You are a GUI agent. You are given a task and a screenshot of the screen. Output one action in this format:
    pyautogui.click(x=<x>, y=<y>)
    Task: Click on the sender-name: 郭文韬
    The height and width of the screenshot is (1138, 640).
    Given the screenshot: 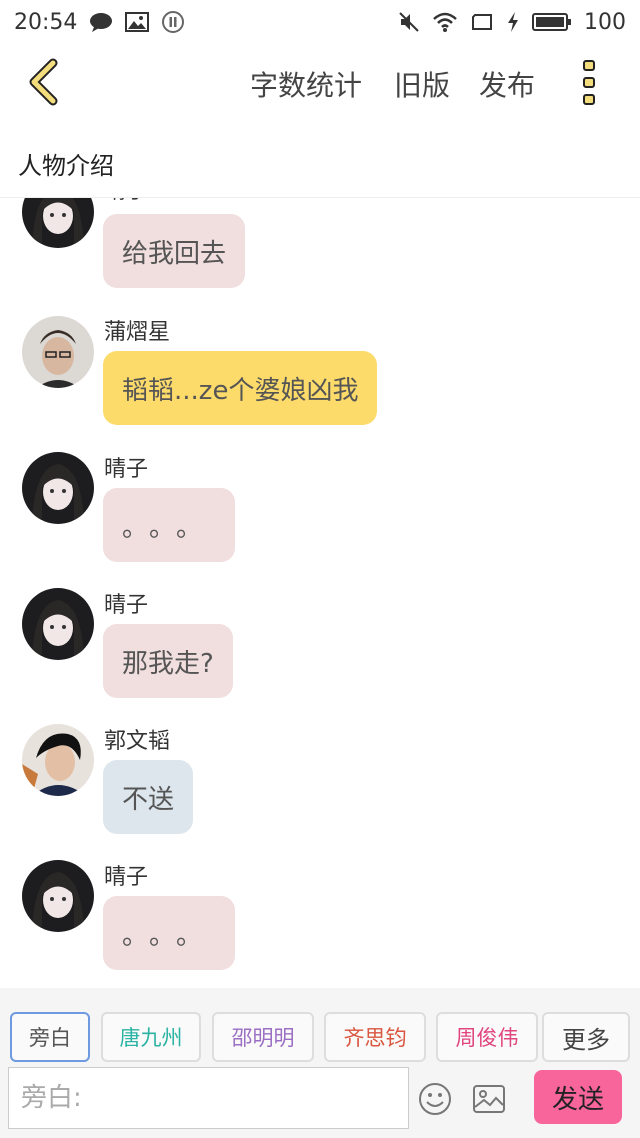 What is the action you would take?
    pyautogui.click(x=137, y=741)
    